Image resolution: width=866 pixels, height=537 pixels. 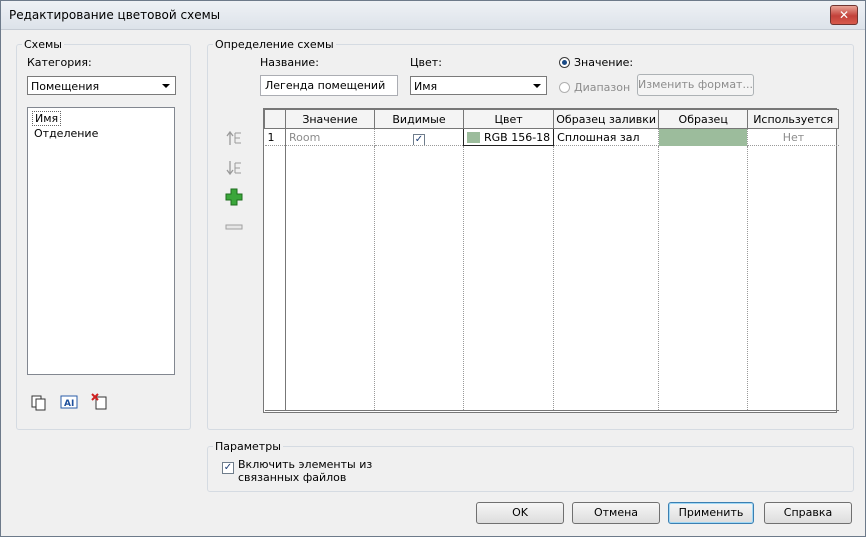 I want to click on visible-checkbox: ✓, so click(x=419, y=139).